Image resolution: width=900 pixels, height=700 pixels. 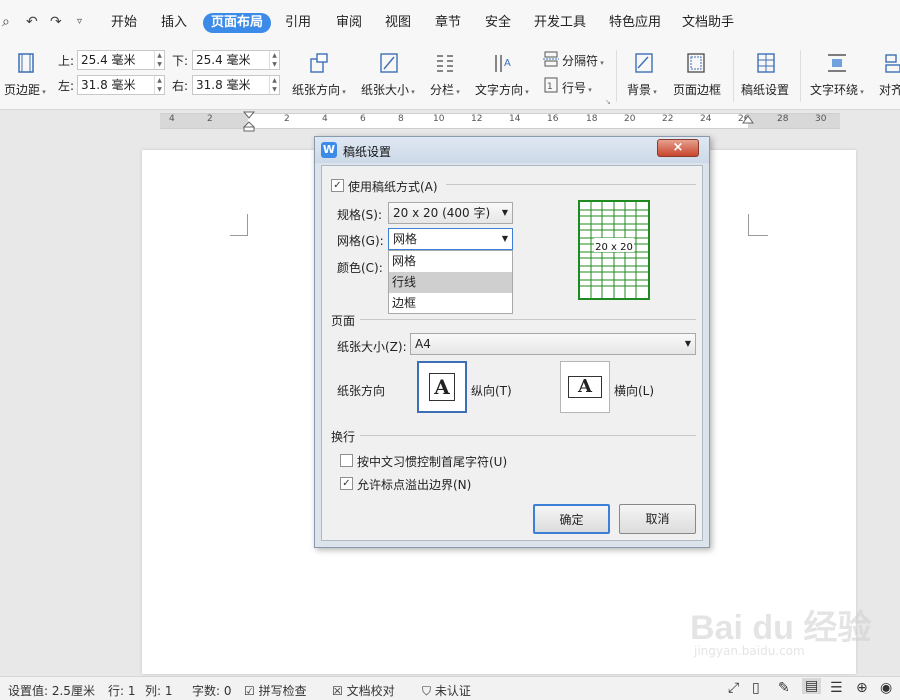 I want to click on paper-size-dialog-label: 纸张大小(Z):, so click(x=372, y=347).